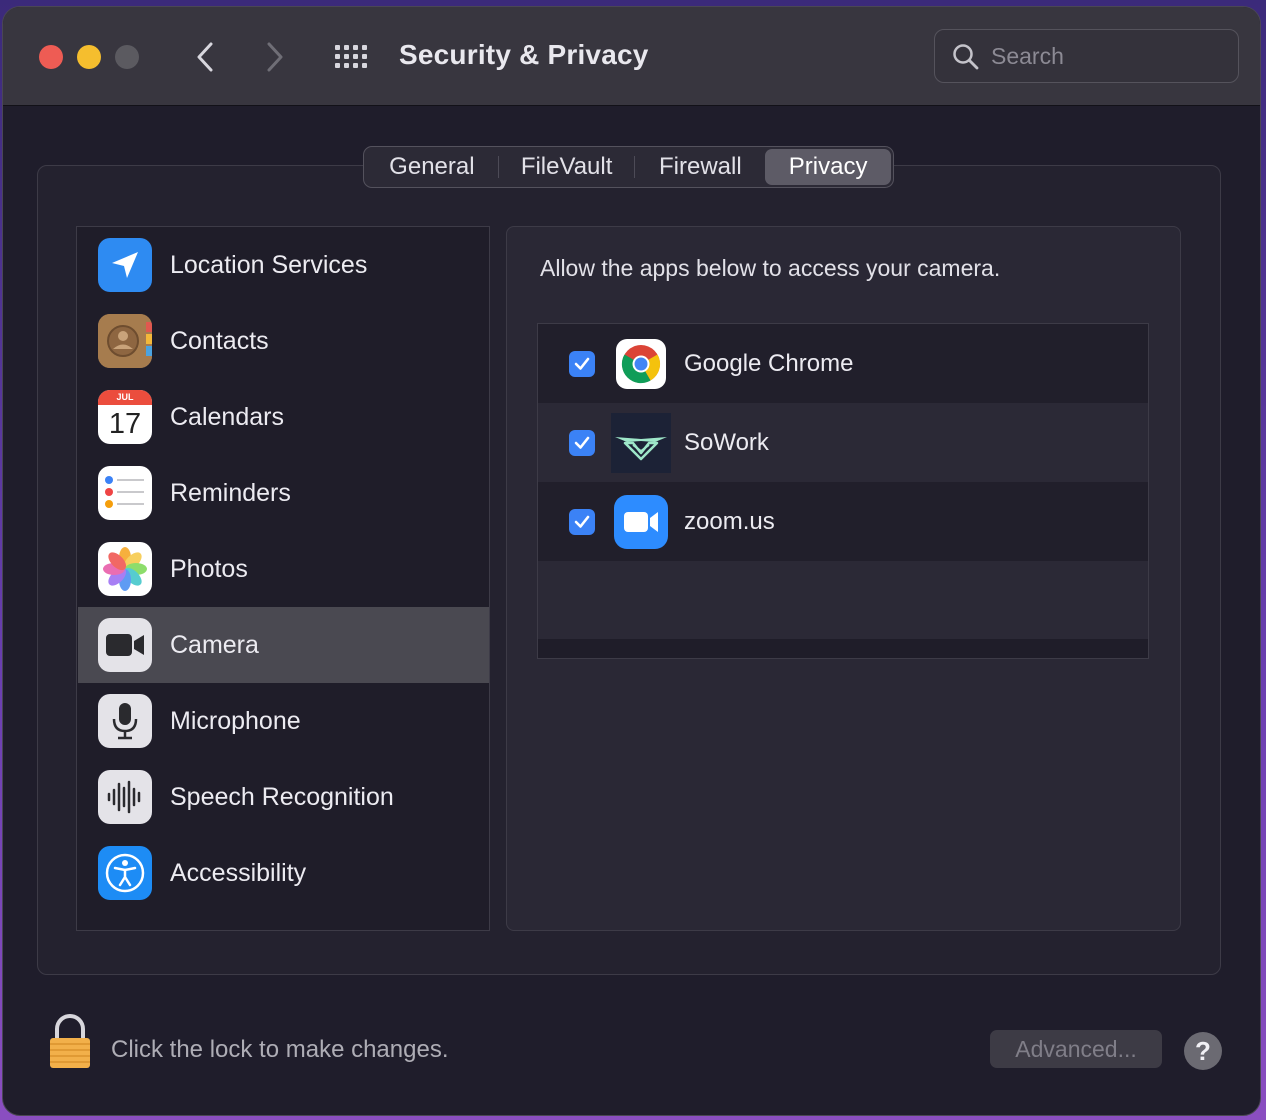 Image resolution: width=1266 pixels, height=1120 pixels. What do you see at coordinates (125, 873) in the screenshot?
I see `accessibility-icon` at bounding box center [125, 873].